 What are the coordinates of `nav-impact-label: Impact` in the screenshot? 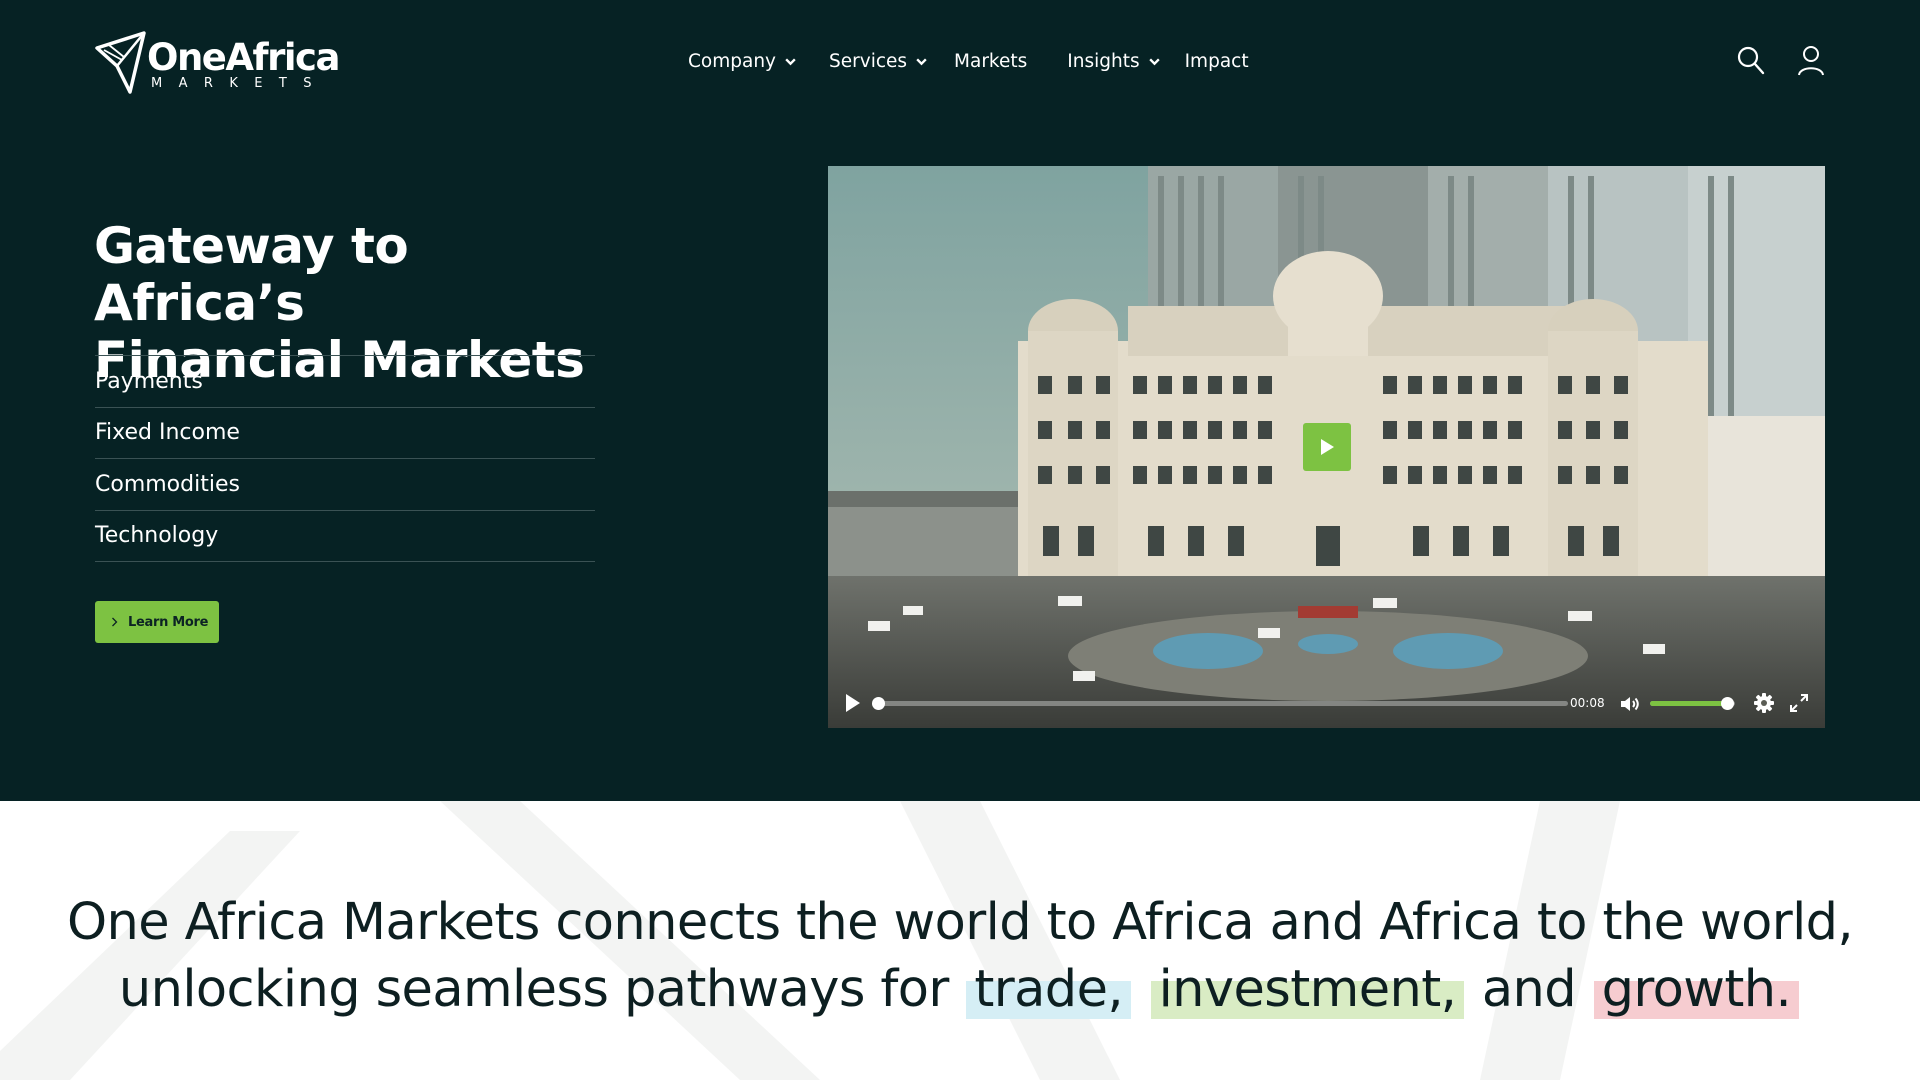 It's located at (1216, 61).